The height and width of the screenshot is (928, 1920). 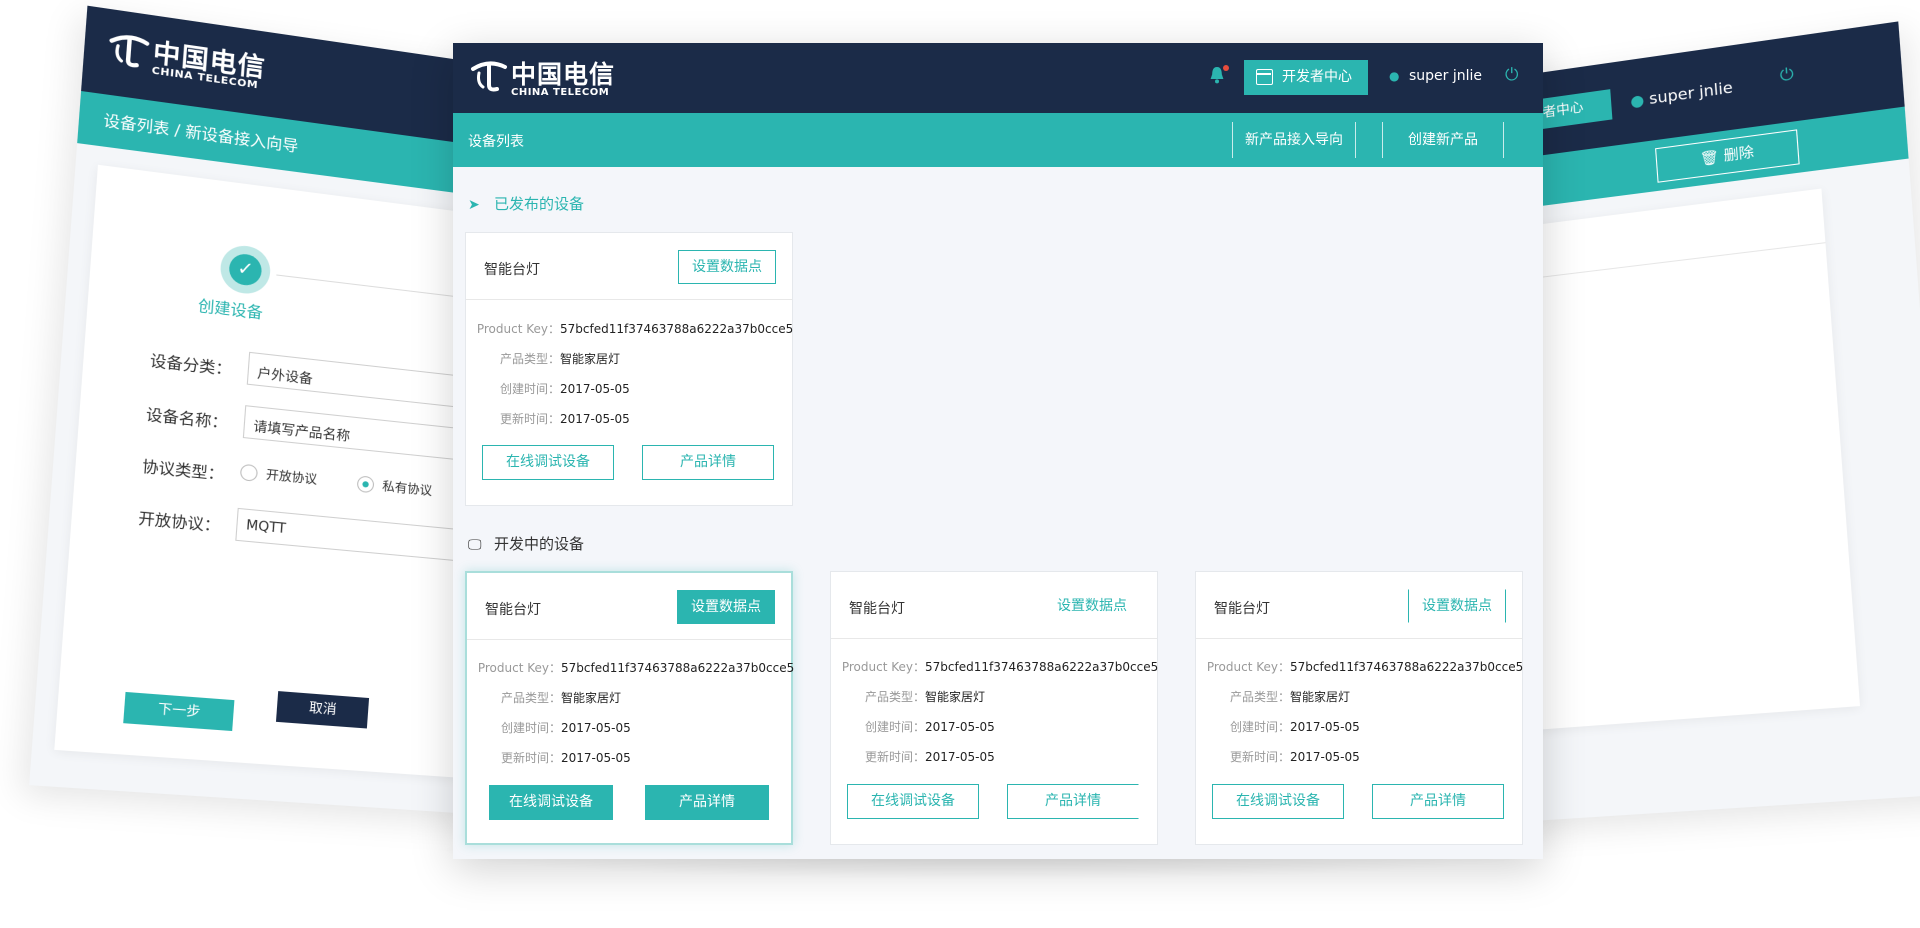 What do you see at coordinates (560, 92) in the screenshot?
I see `logo-text-en: CHINA TELECOM` at bounding box center [560, 92].